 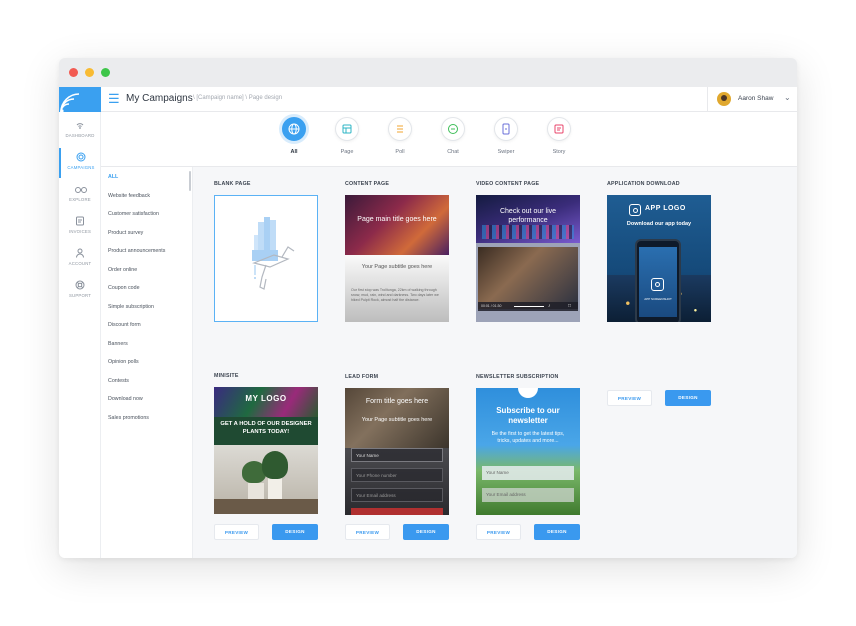 I want to click on sidebar-item-explore: EXPLORE, so click(x=80, y=195).